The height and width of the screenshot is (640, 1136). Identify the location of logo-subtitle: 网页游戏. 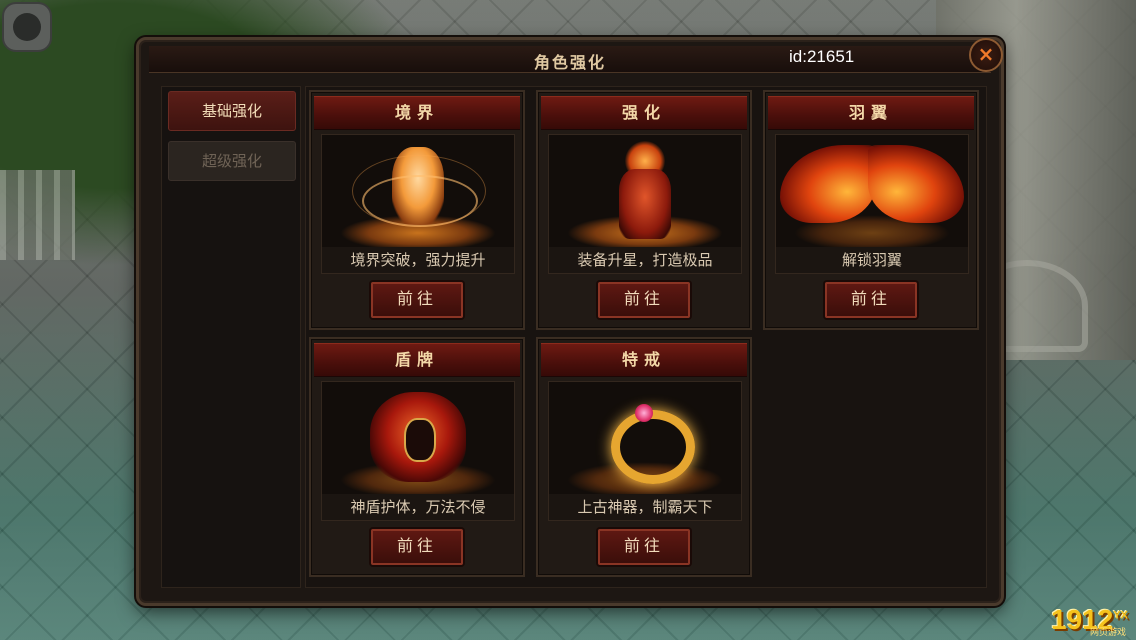
(1107, 633).